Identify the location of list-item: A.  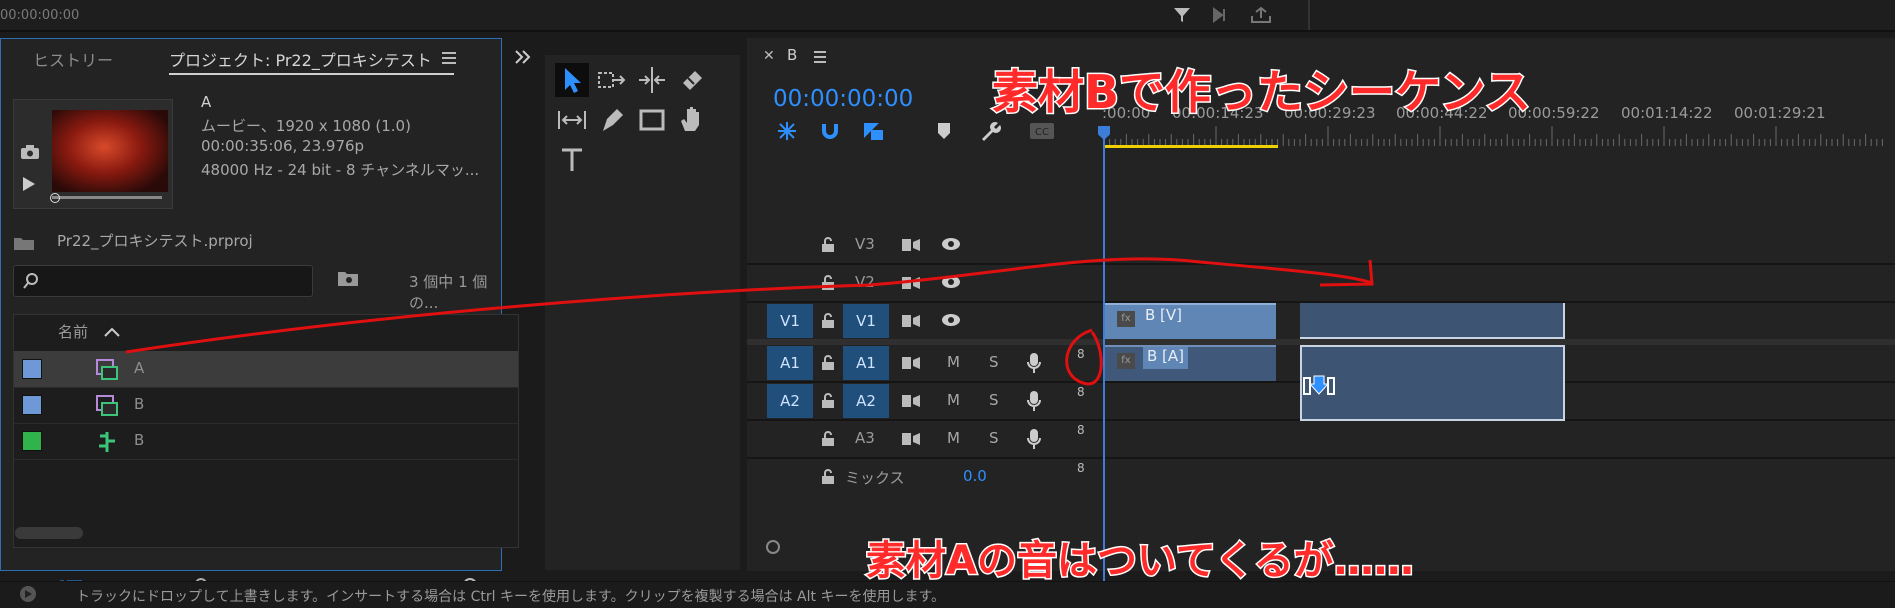
(266, 369).